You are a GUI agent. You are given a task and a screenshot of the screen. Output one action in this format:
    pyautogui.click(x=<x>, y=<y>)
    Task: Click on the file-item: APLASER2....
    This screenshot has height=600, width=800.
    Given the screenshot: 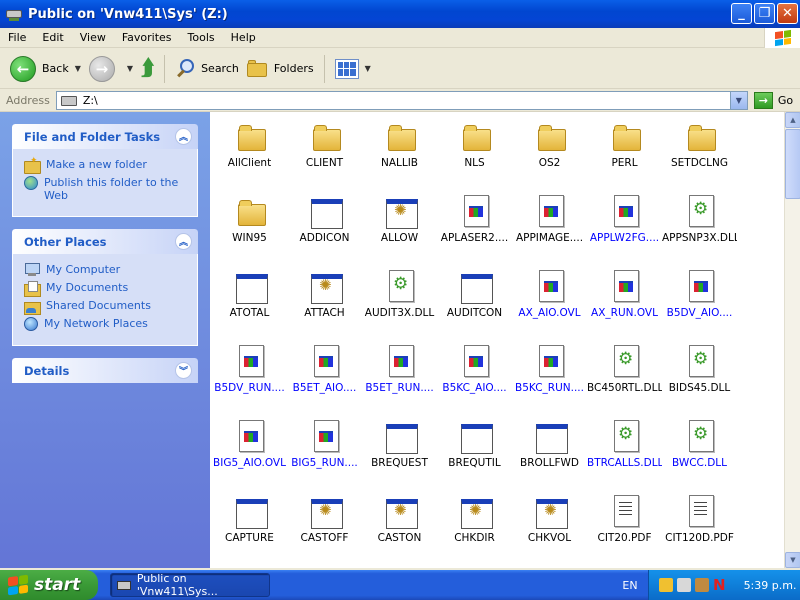 What is the action you would take?
    pyautogui.click(x=474, y=228)
    